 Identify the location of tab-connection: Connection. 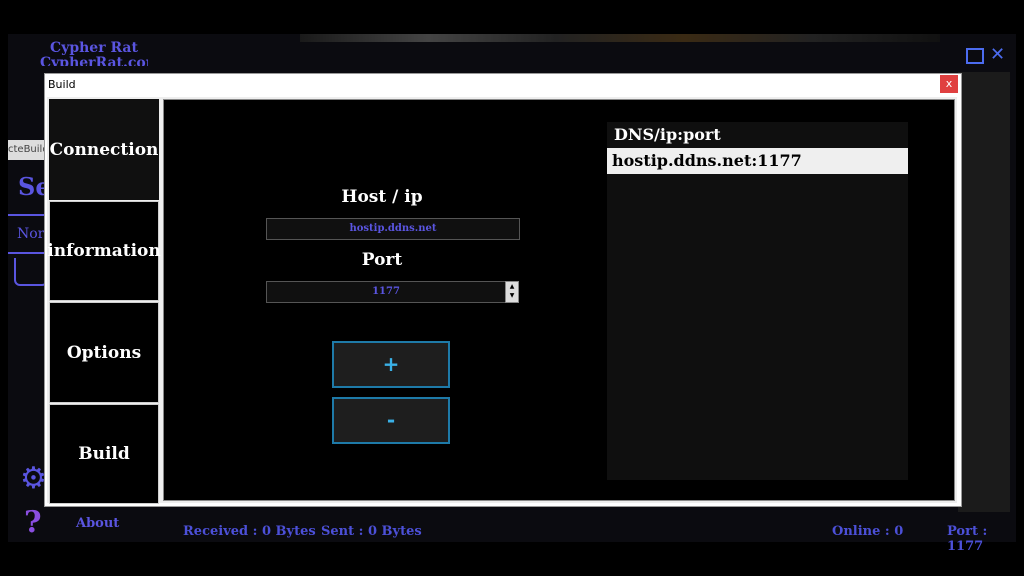
(104, 149).